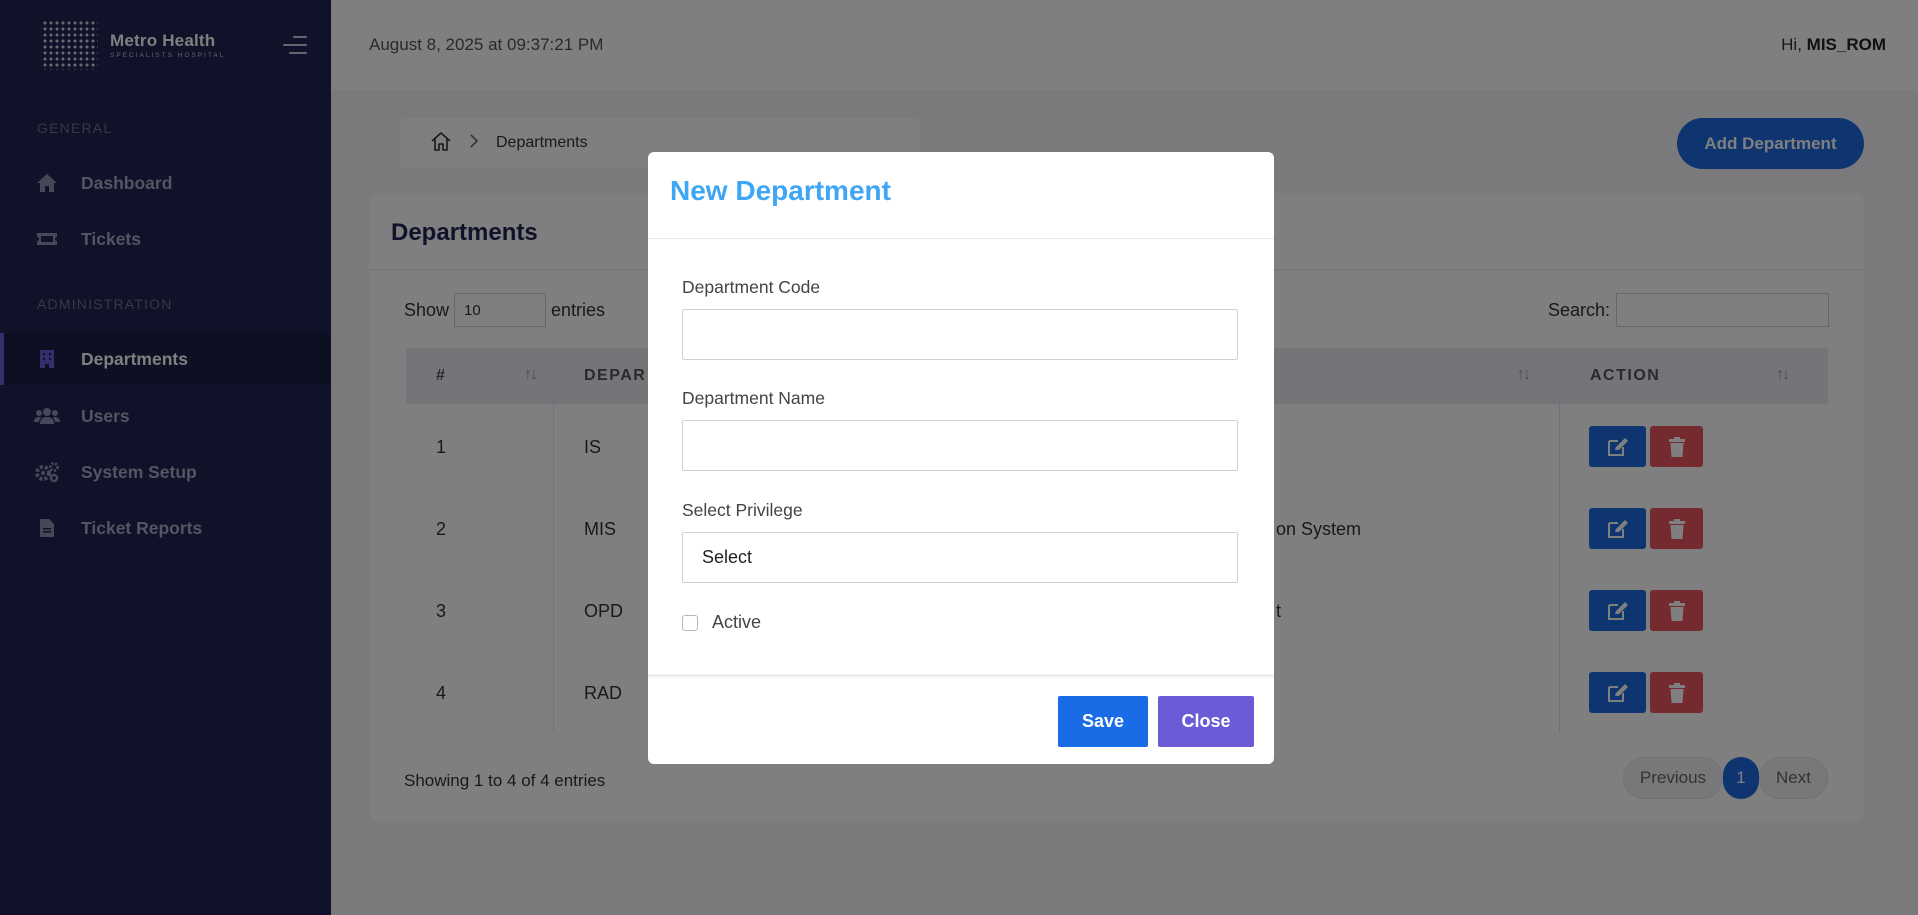  What do you see at coordinates (961, 238) in the screenshot?
I see `modal-divider` at bounding box center [961, 238].